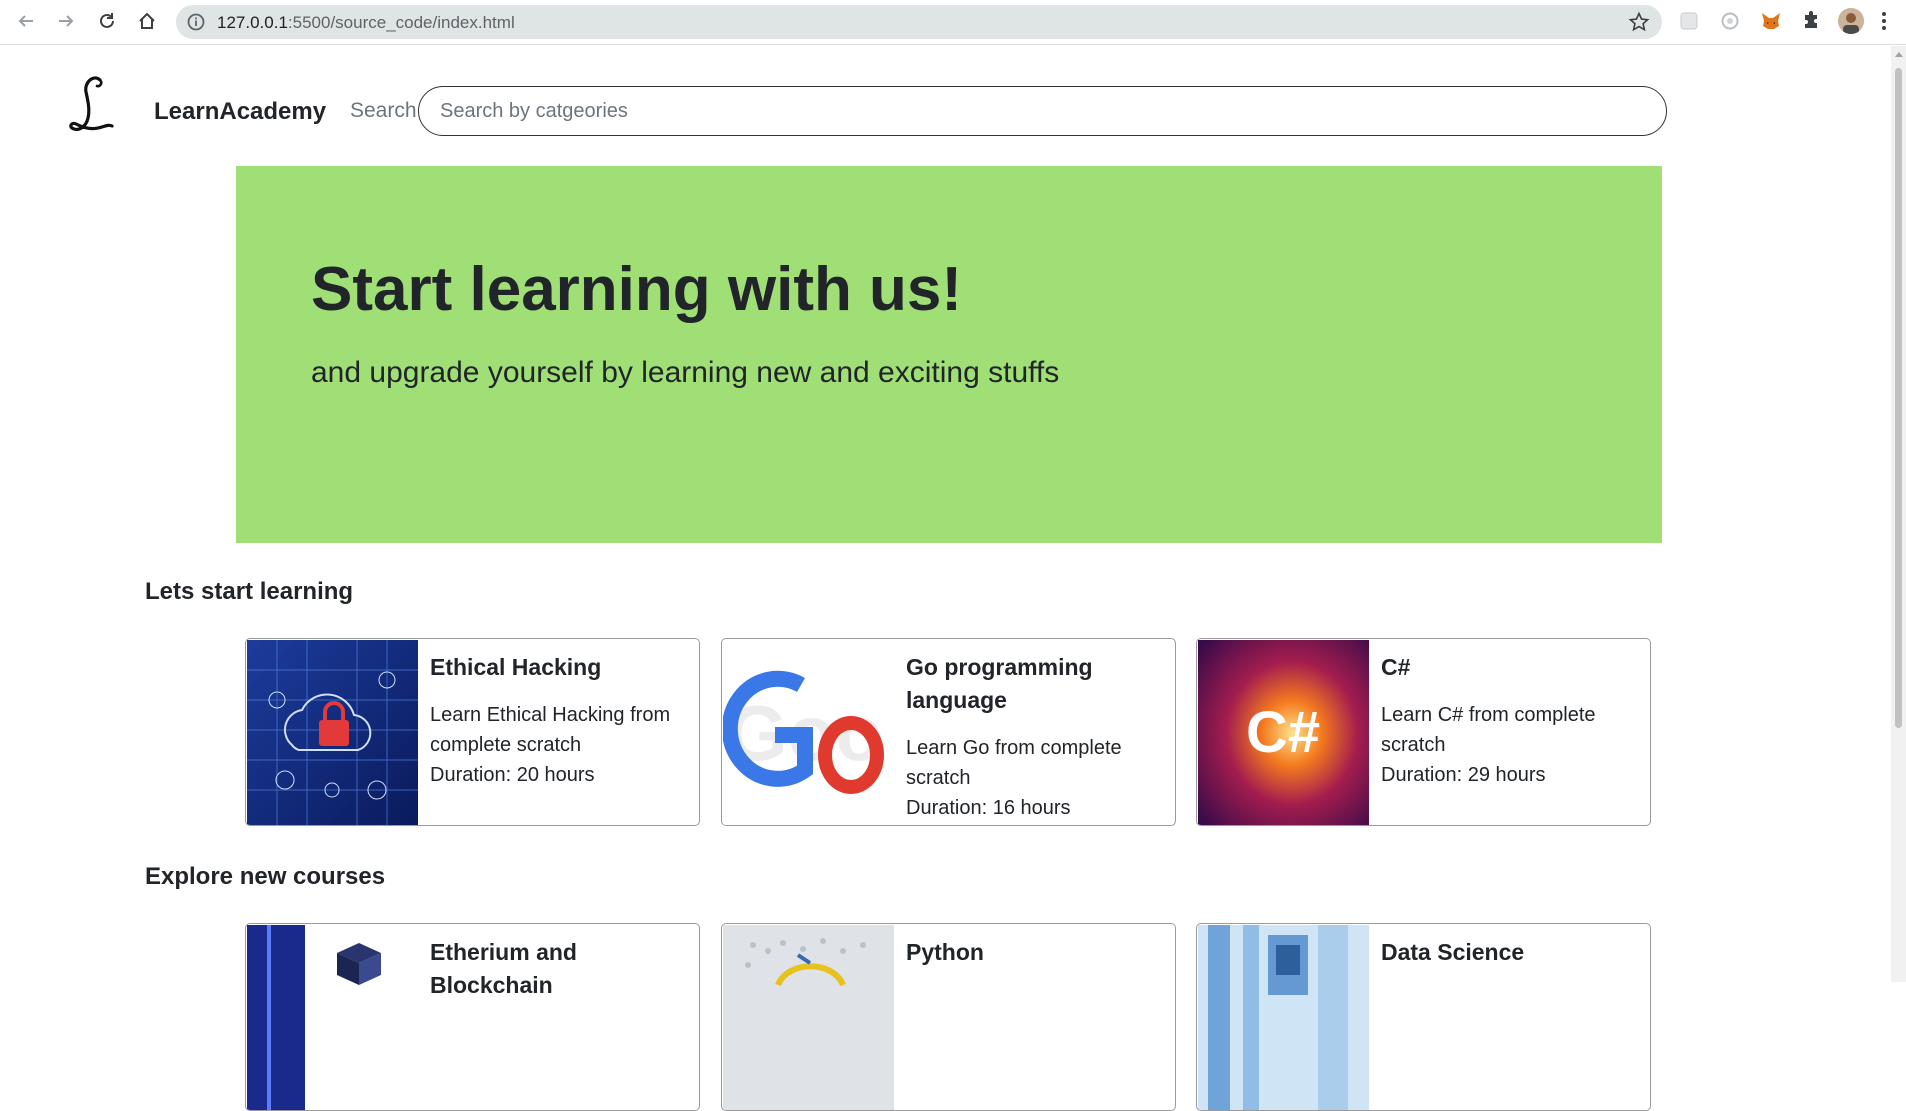  Describe the element at coordinates (240, 112) in the screenshot. I see `brand-name: LearnAcademy` at that location.